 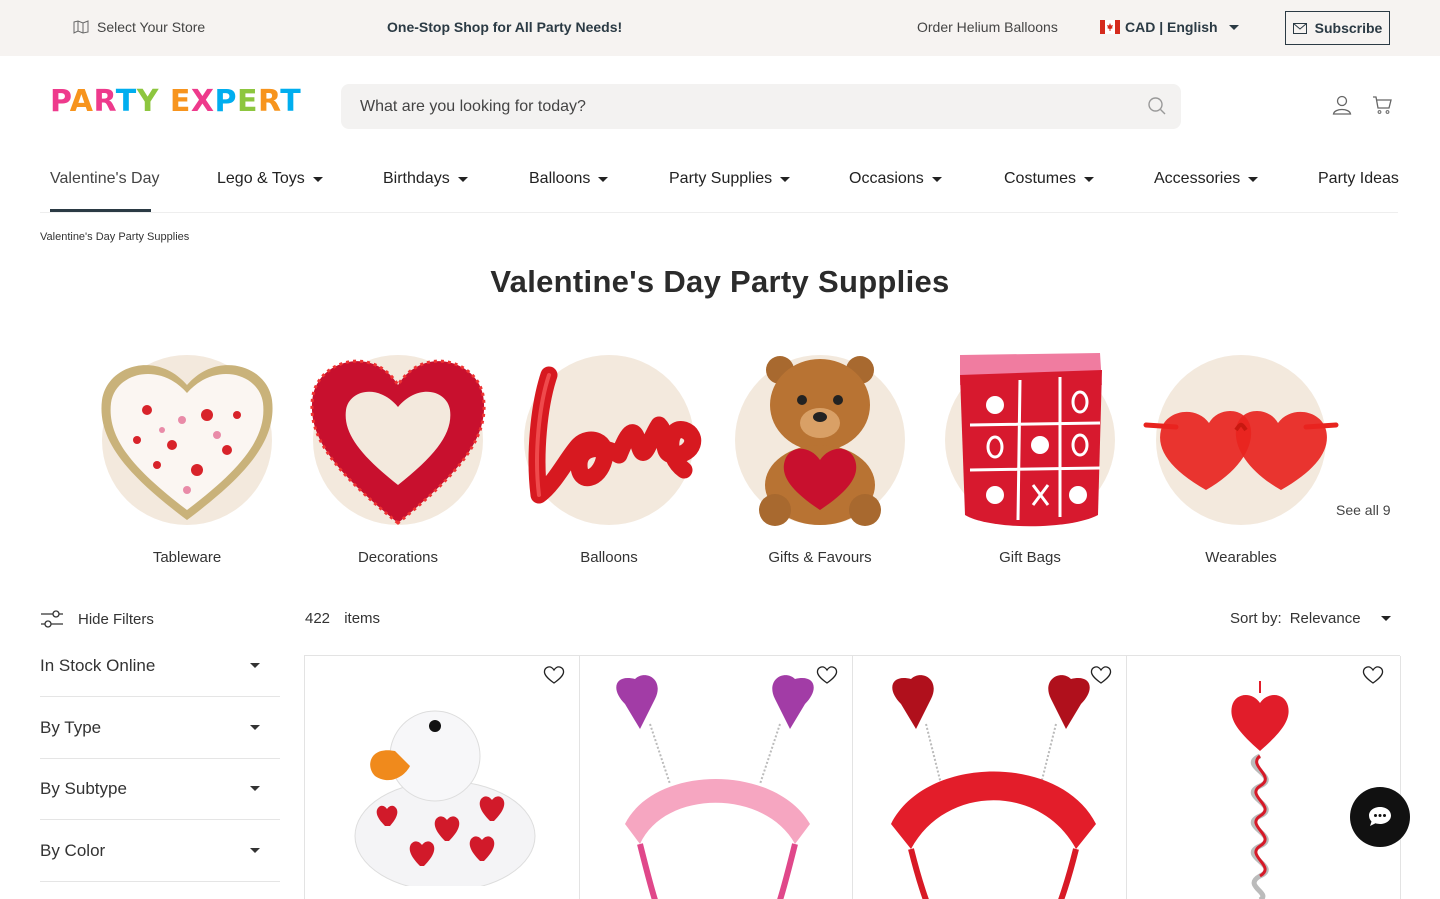 What do you see at coordinates (1197, 178) in the screenshot?
I see `nav-label: Accessories` at bounding box center [1197, 178].